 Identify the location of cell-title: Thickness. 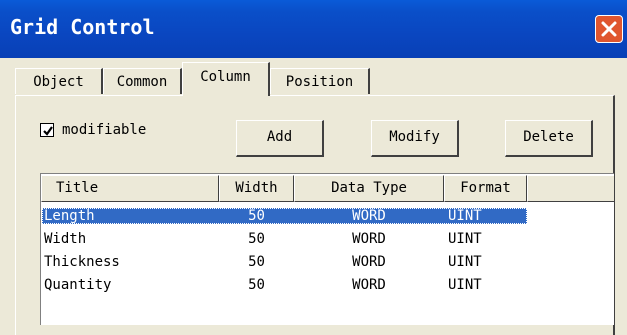
(82, 262).